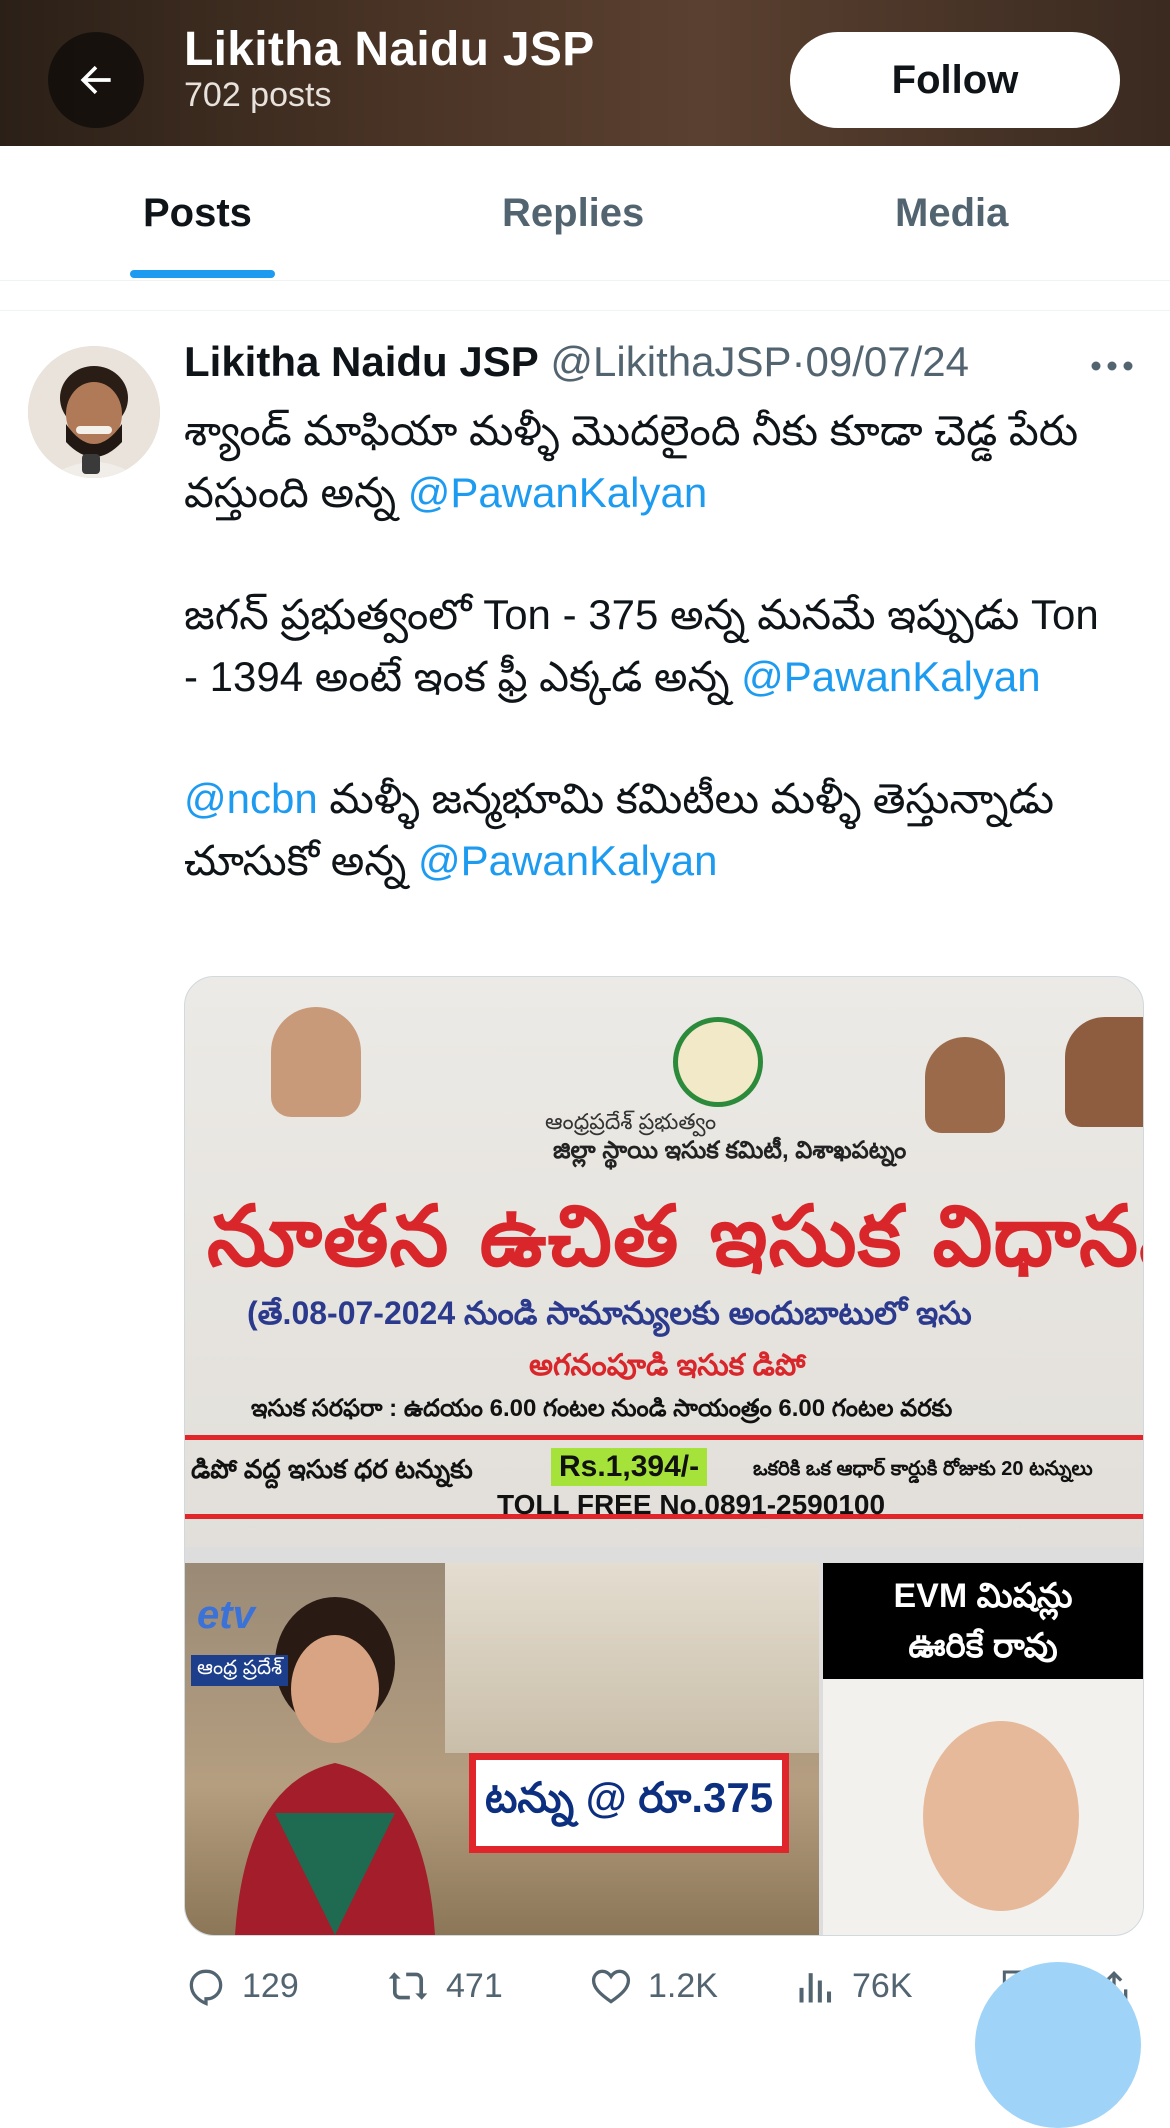  I want to click on profile-header: Likitha Naidu JSP 702 posts Follow, so click(585, 73).